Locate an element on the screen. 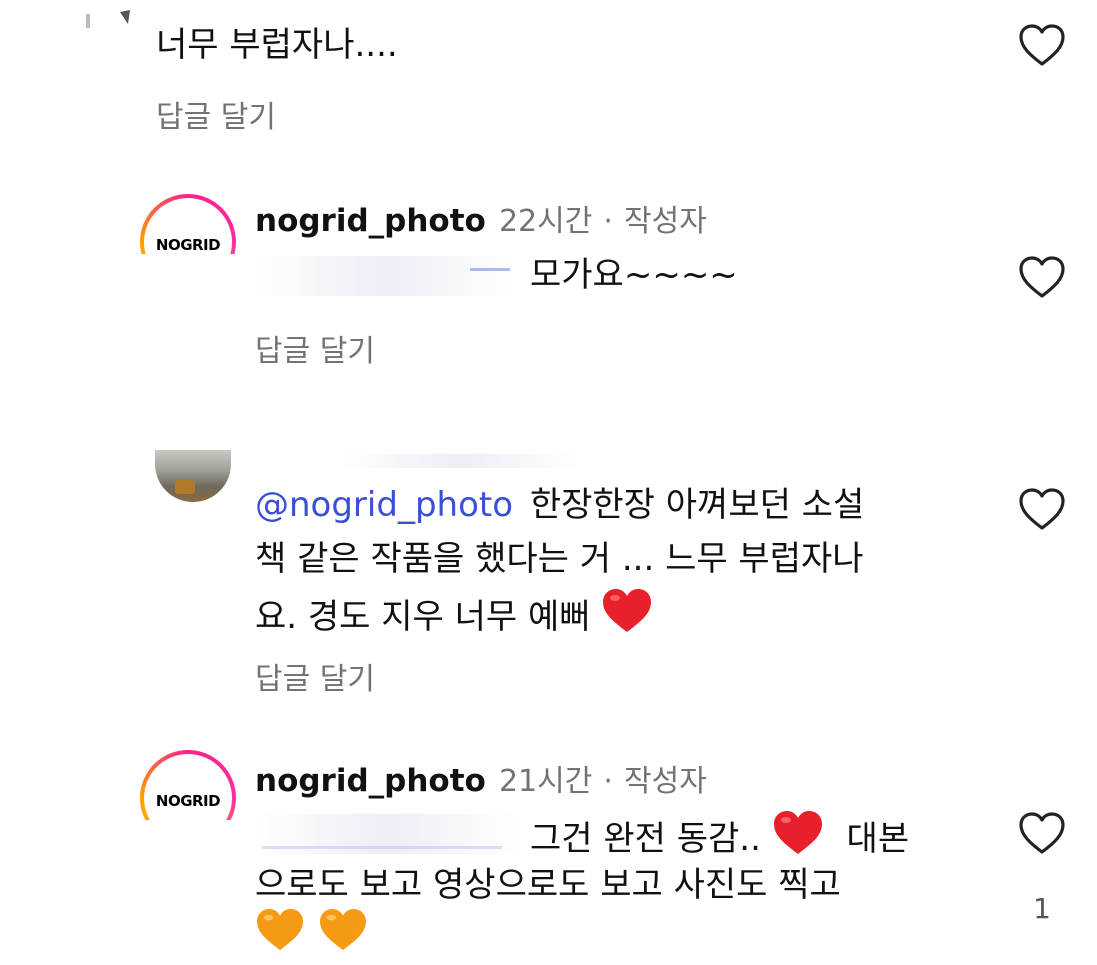  comment-text-line-1: @nogrid_photo 한장한장 아껴보던 소설 is located at coordinates (559, 505).